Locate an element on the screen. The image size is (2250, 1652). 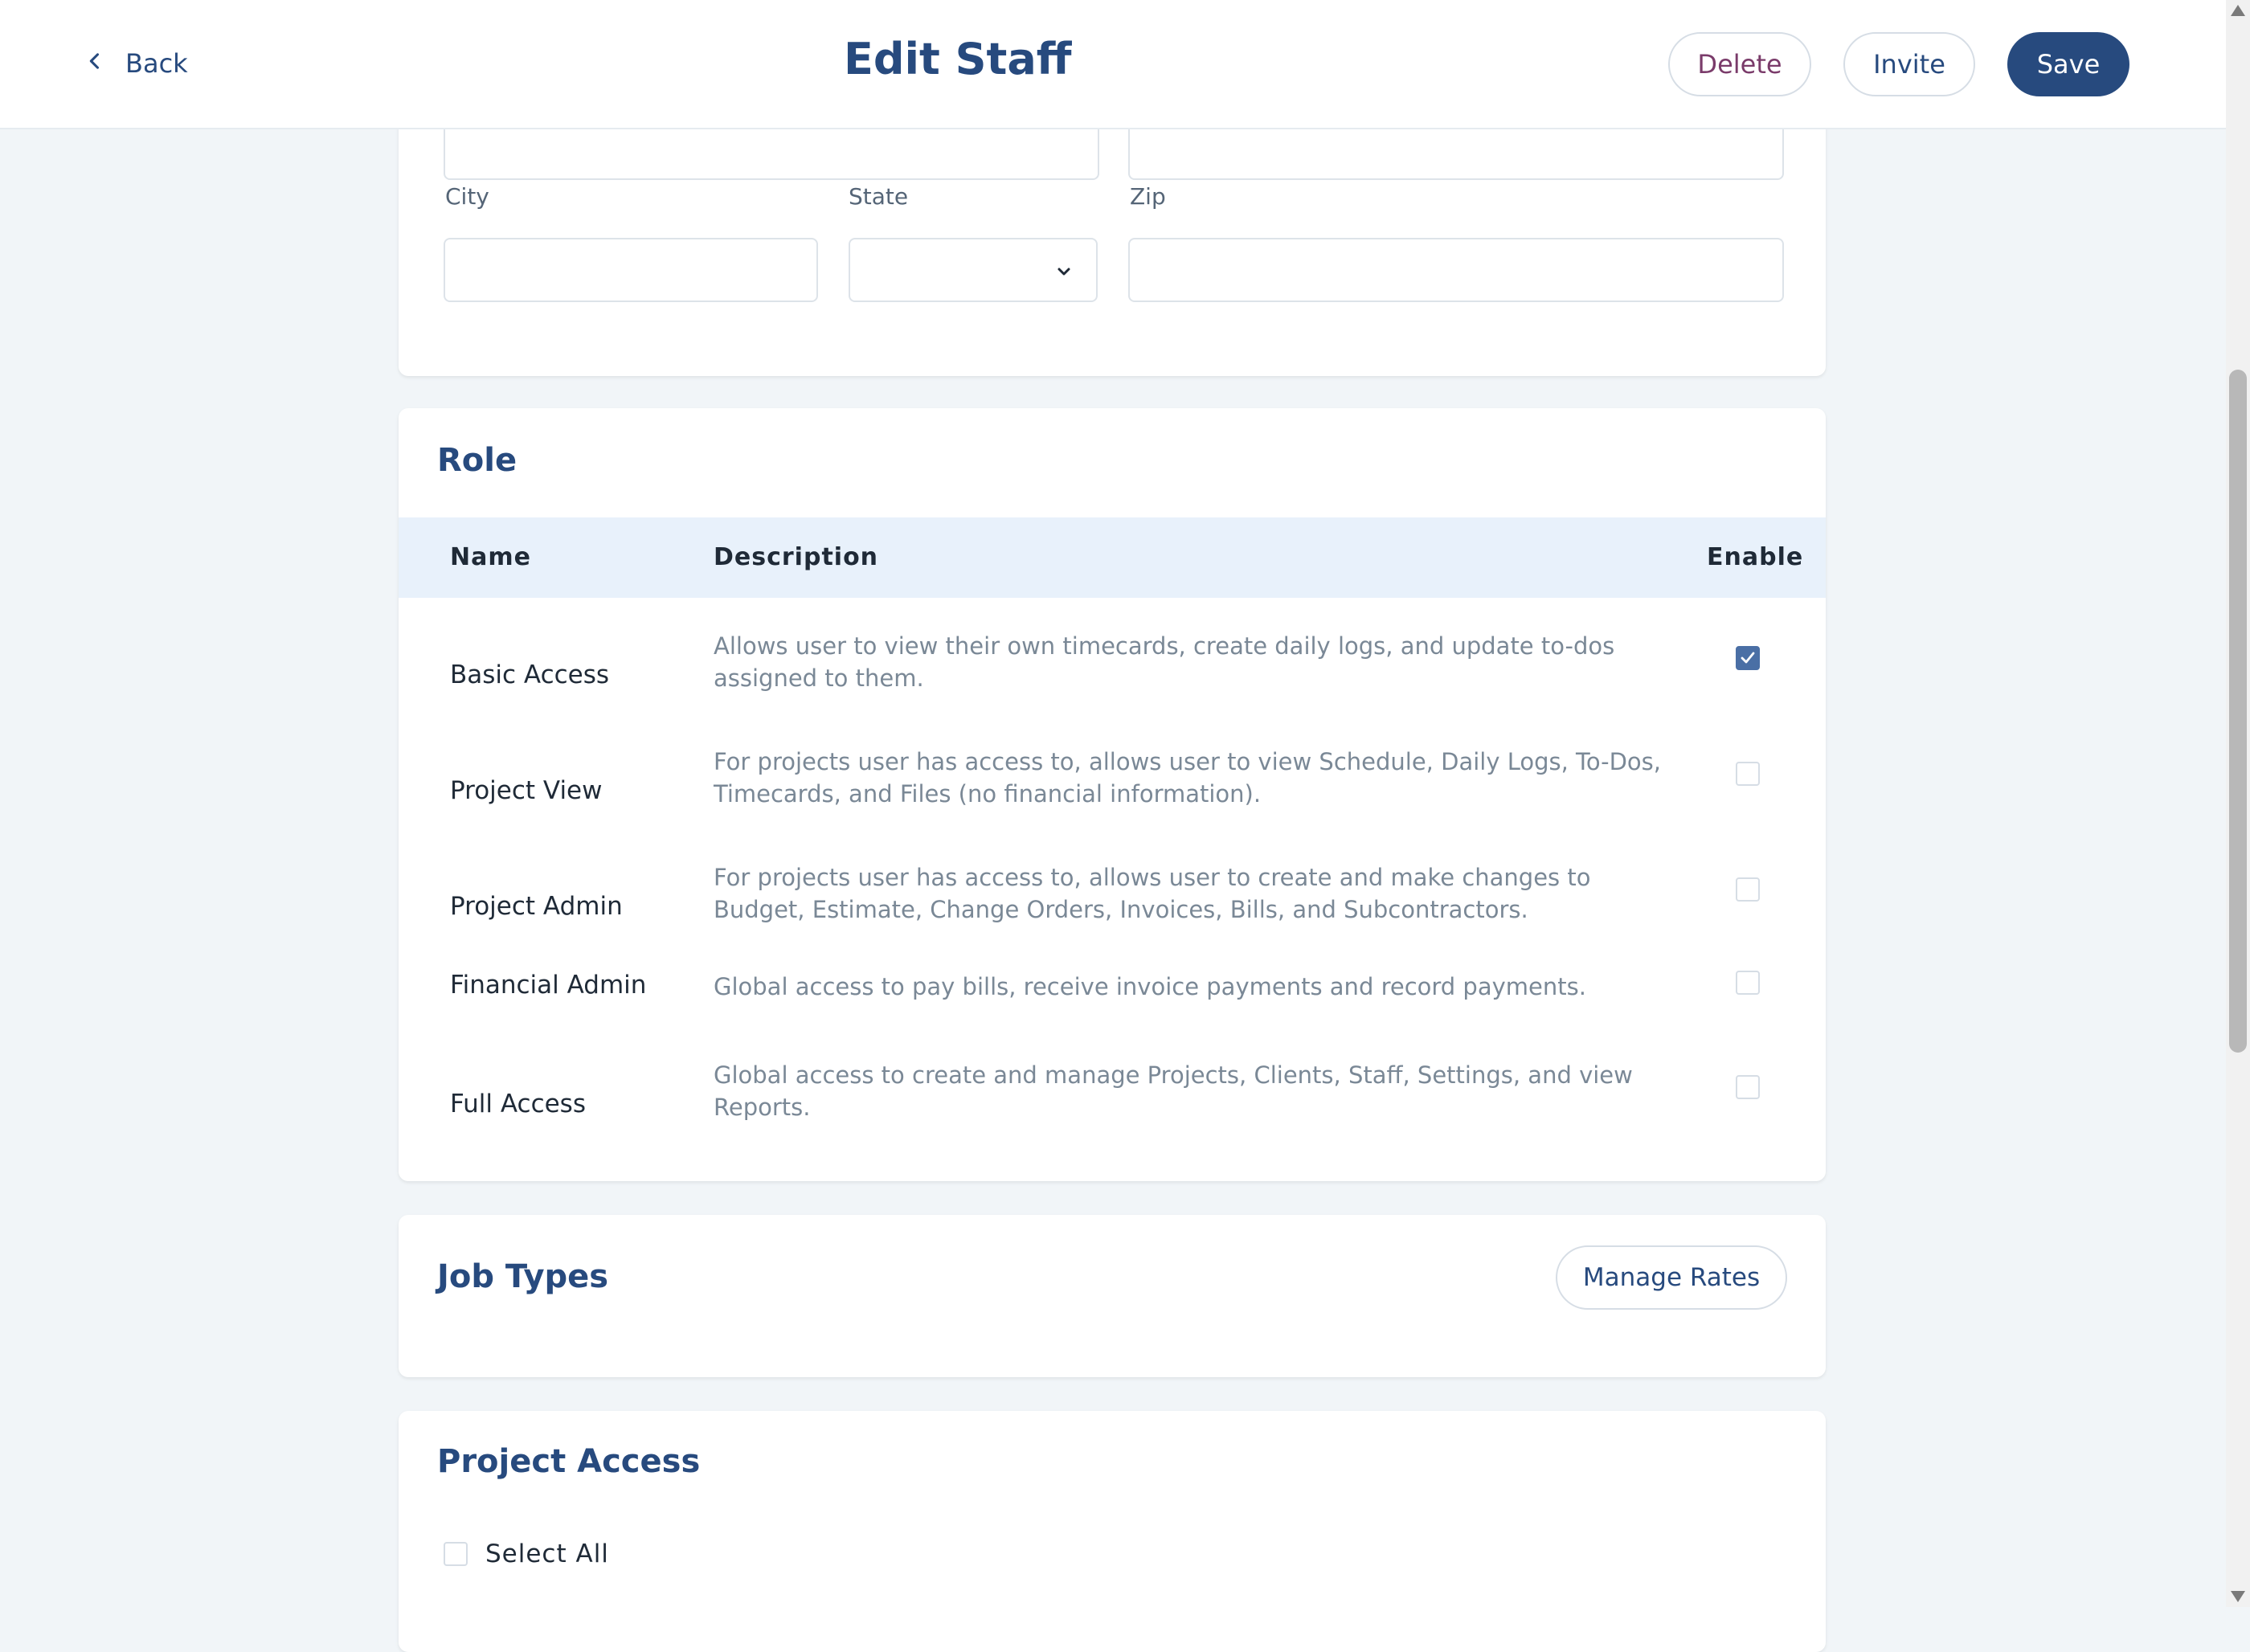
city-input is located at coordinates (631, 270).